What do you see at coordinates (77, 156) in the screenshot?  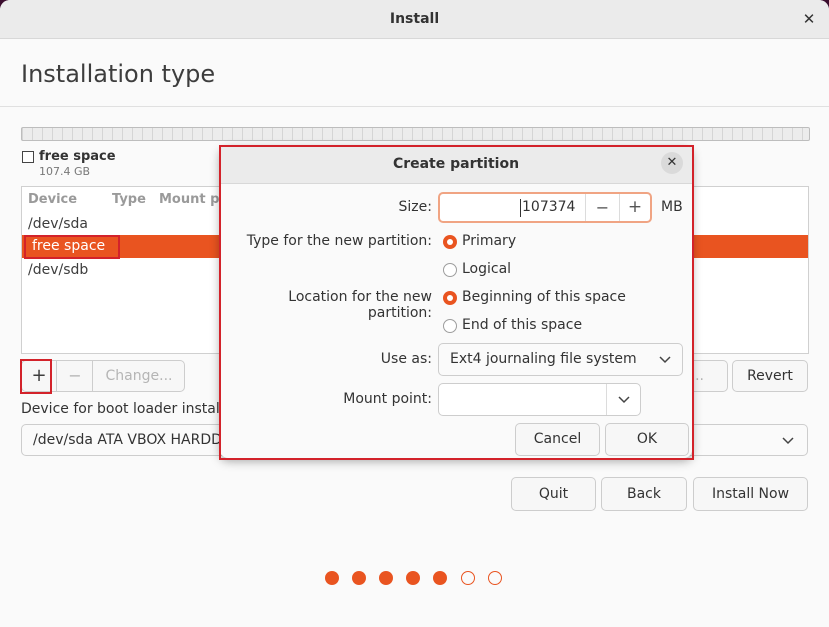 I see `legend-label: free space` at bounding box center [77, 156].